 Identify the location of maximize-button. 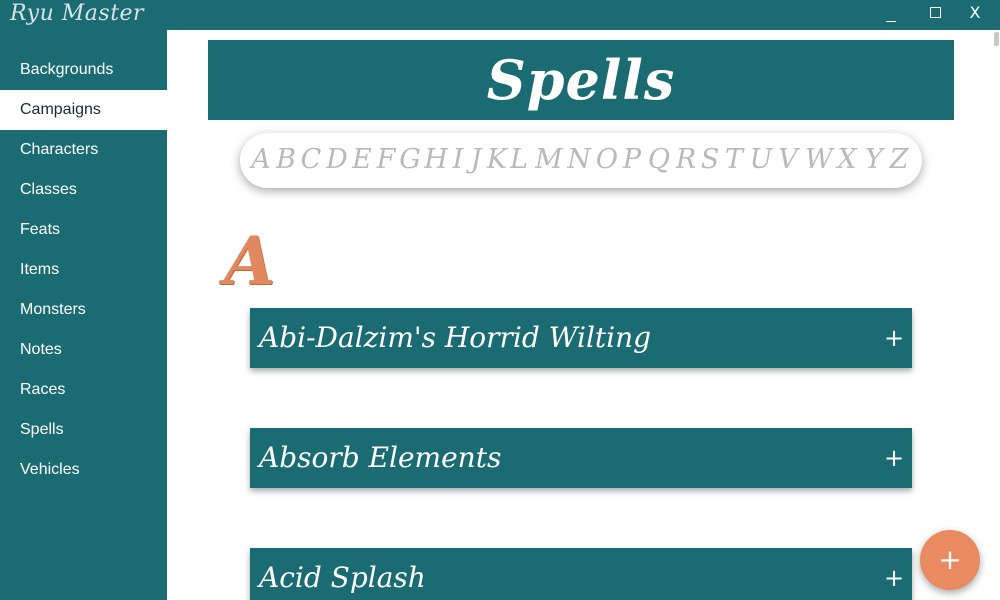
(935, 15).